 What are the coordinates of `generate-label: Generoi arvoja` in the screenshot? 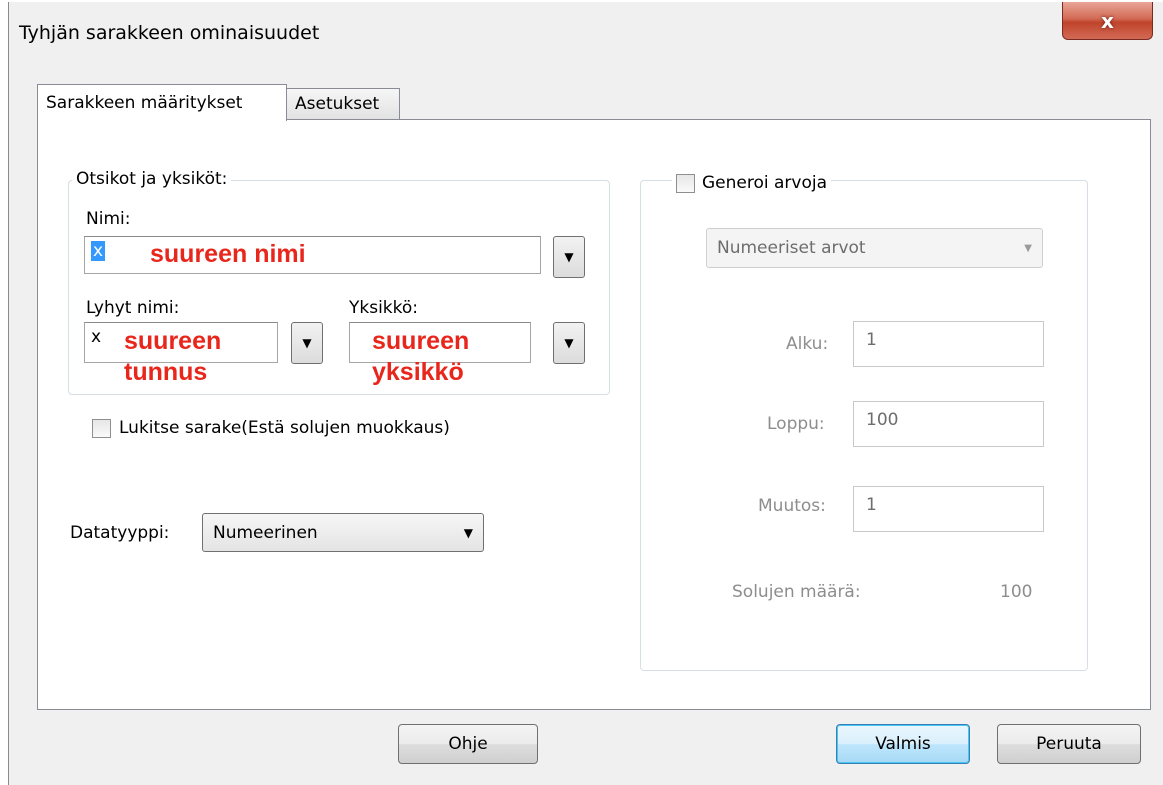 It's located at (765, 183).